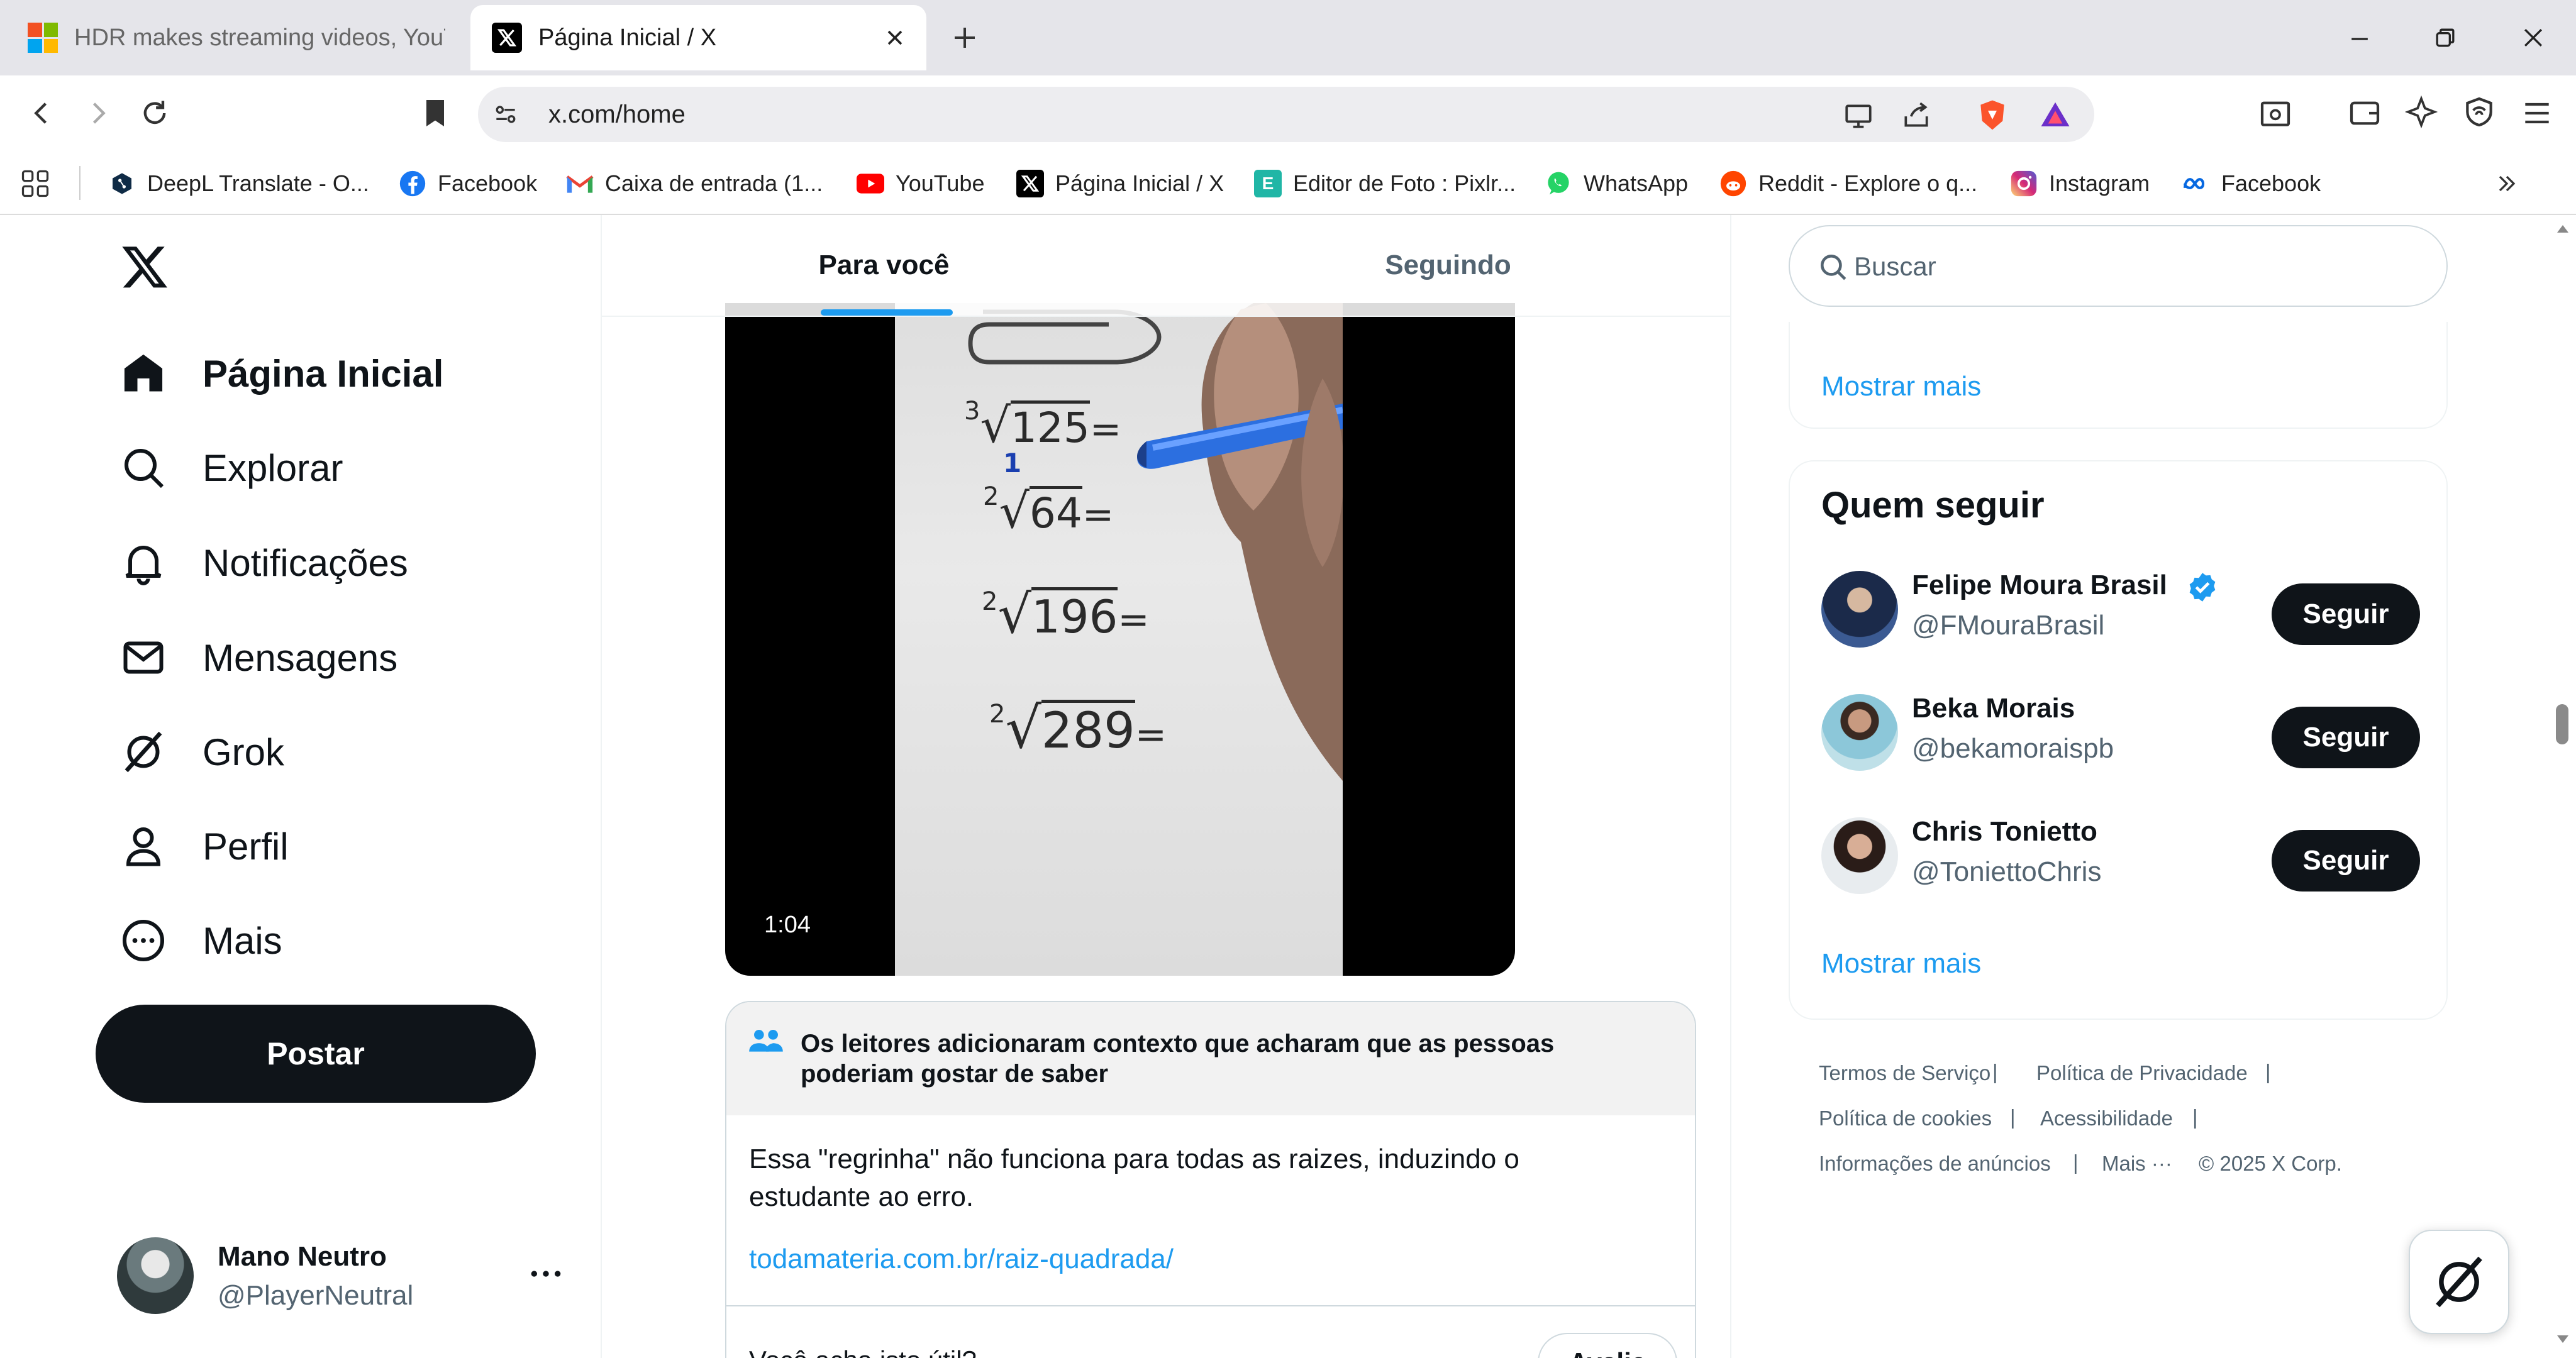 The height and width of the screenshot is (1358, 2576). I want to click on close-window-icon, so click(2533, 38).